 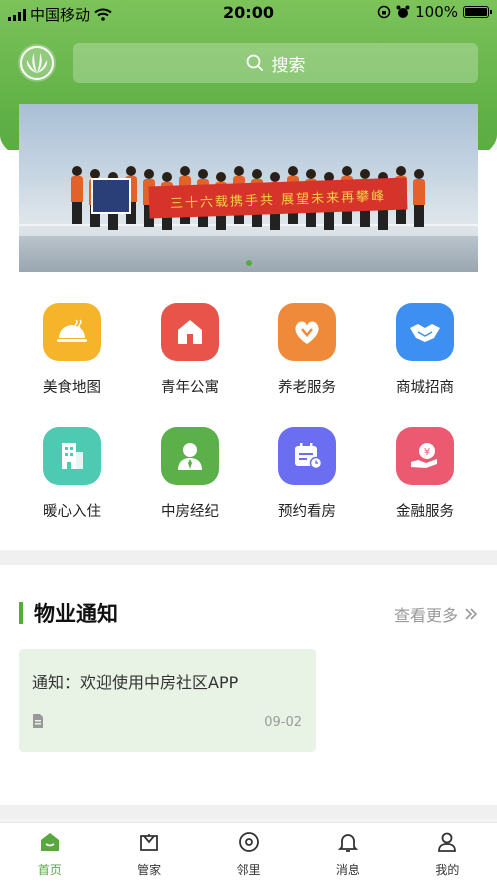 I want to click on building-icon, so click(x=72, y=456).